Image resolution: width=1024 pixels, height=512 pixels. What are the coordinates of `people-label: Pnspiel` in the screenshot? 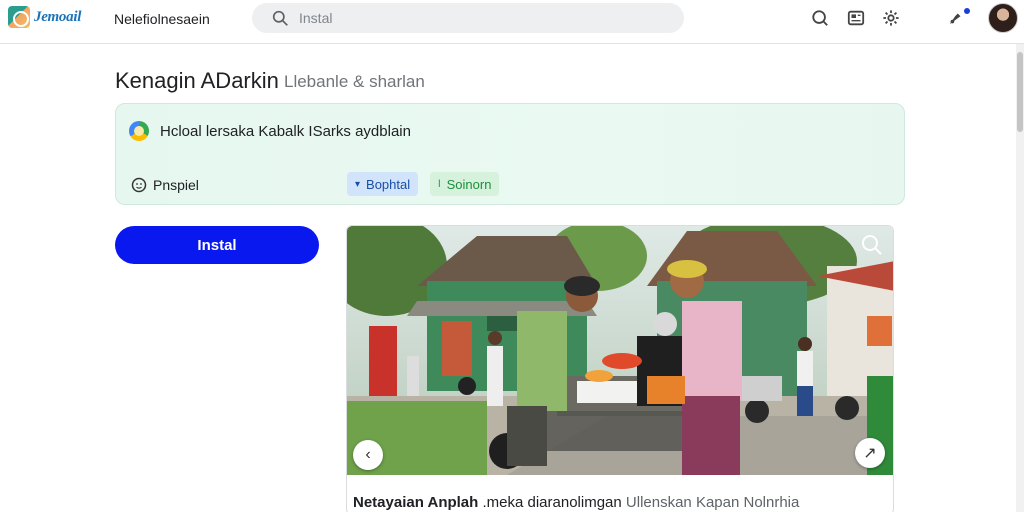 It's located at (176, 185).